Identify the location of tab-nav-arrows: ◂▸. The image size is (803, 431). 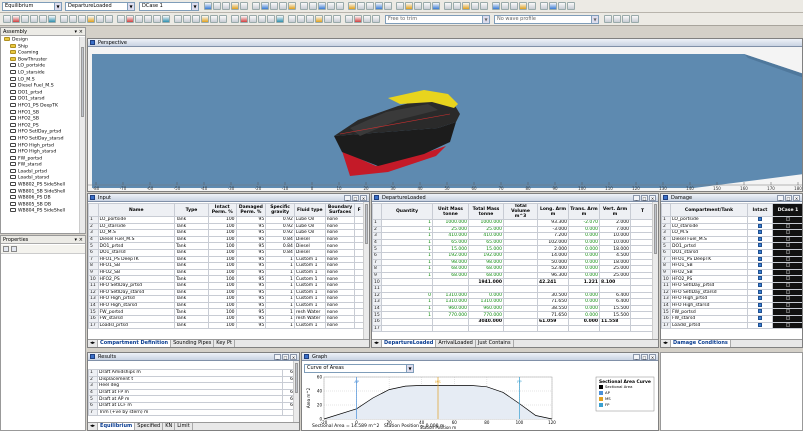
(93, 426).